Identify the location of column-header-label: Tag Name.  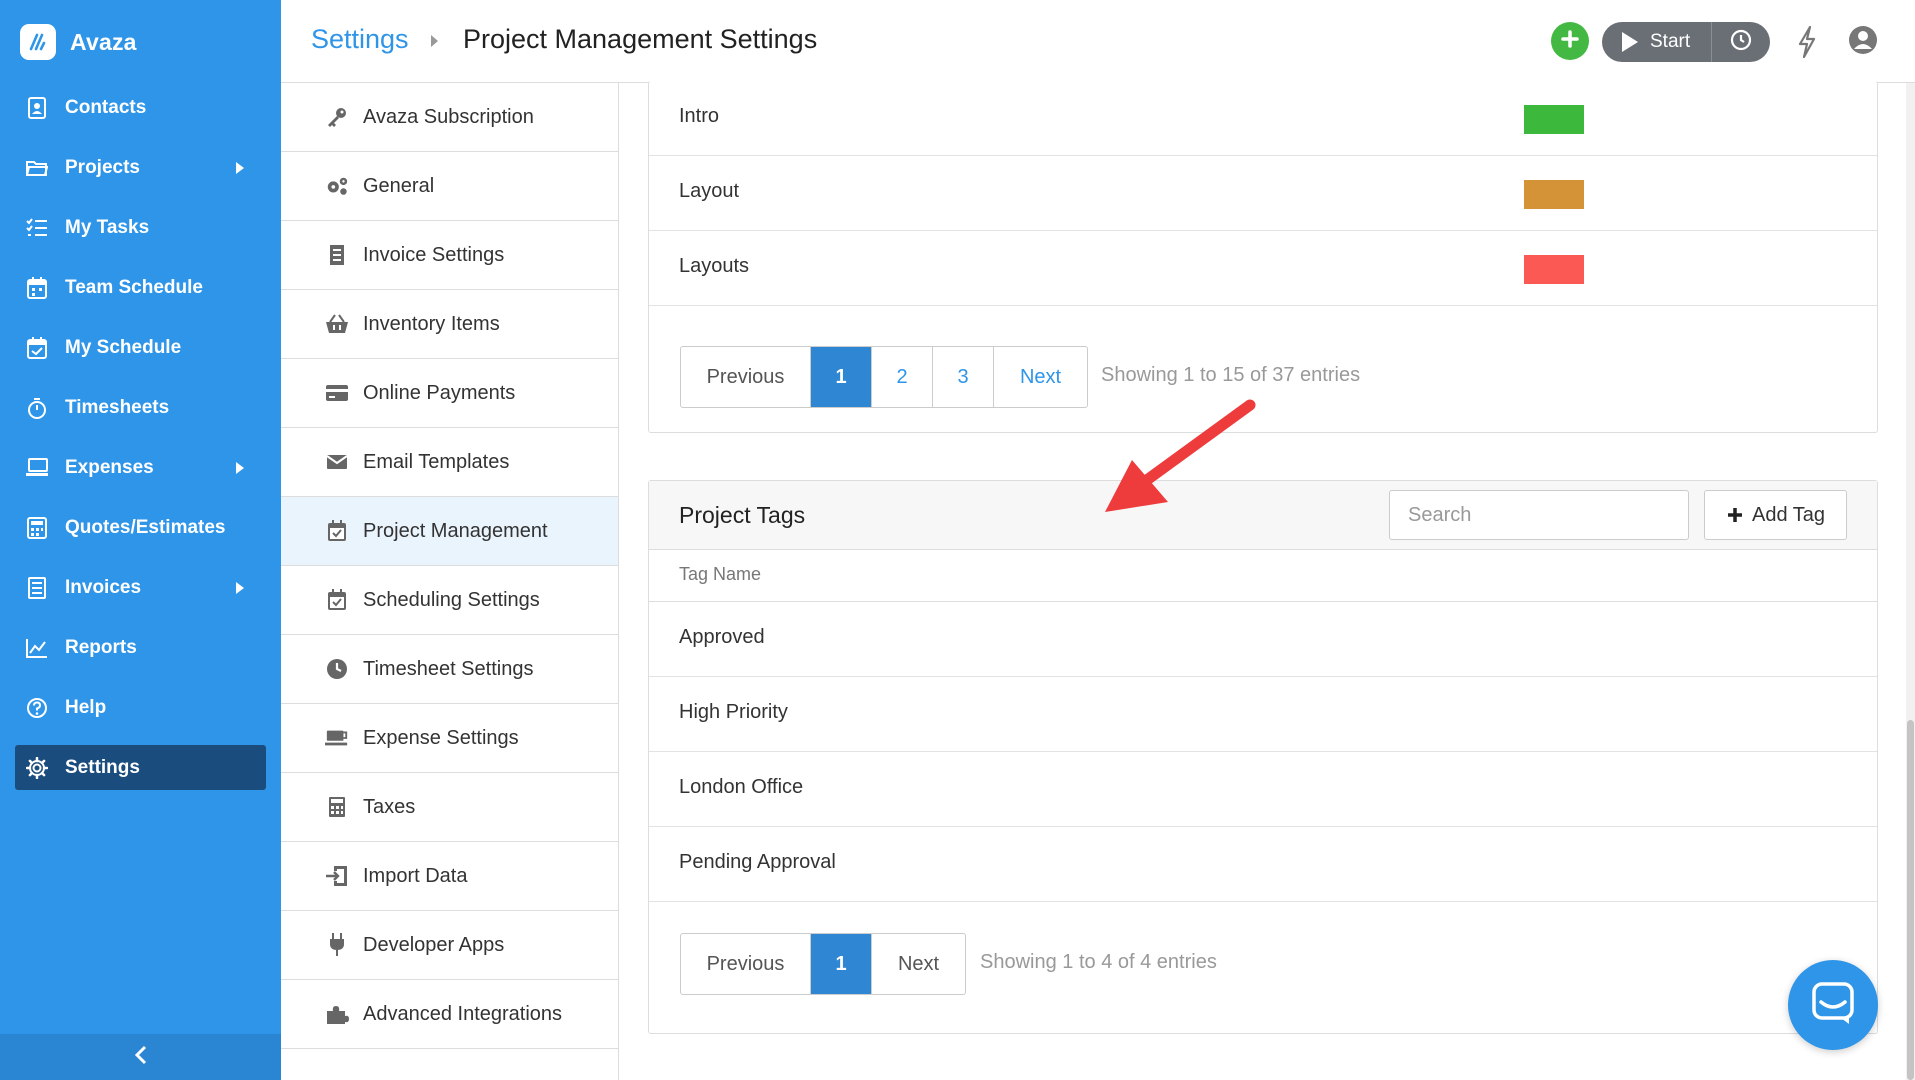
(720, 574).